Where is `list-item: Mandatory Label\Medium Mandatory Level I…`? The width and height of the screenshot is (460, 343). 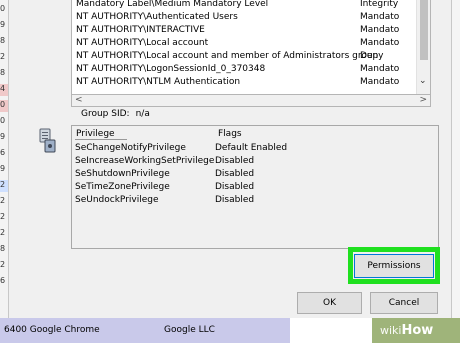
list-item: Mandatory Label\Medium Mandatory Level I… is located at coordinates (244, 5).